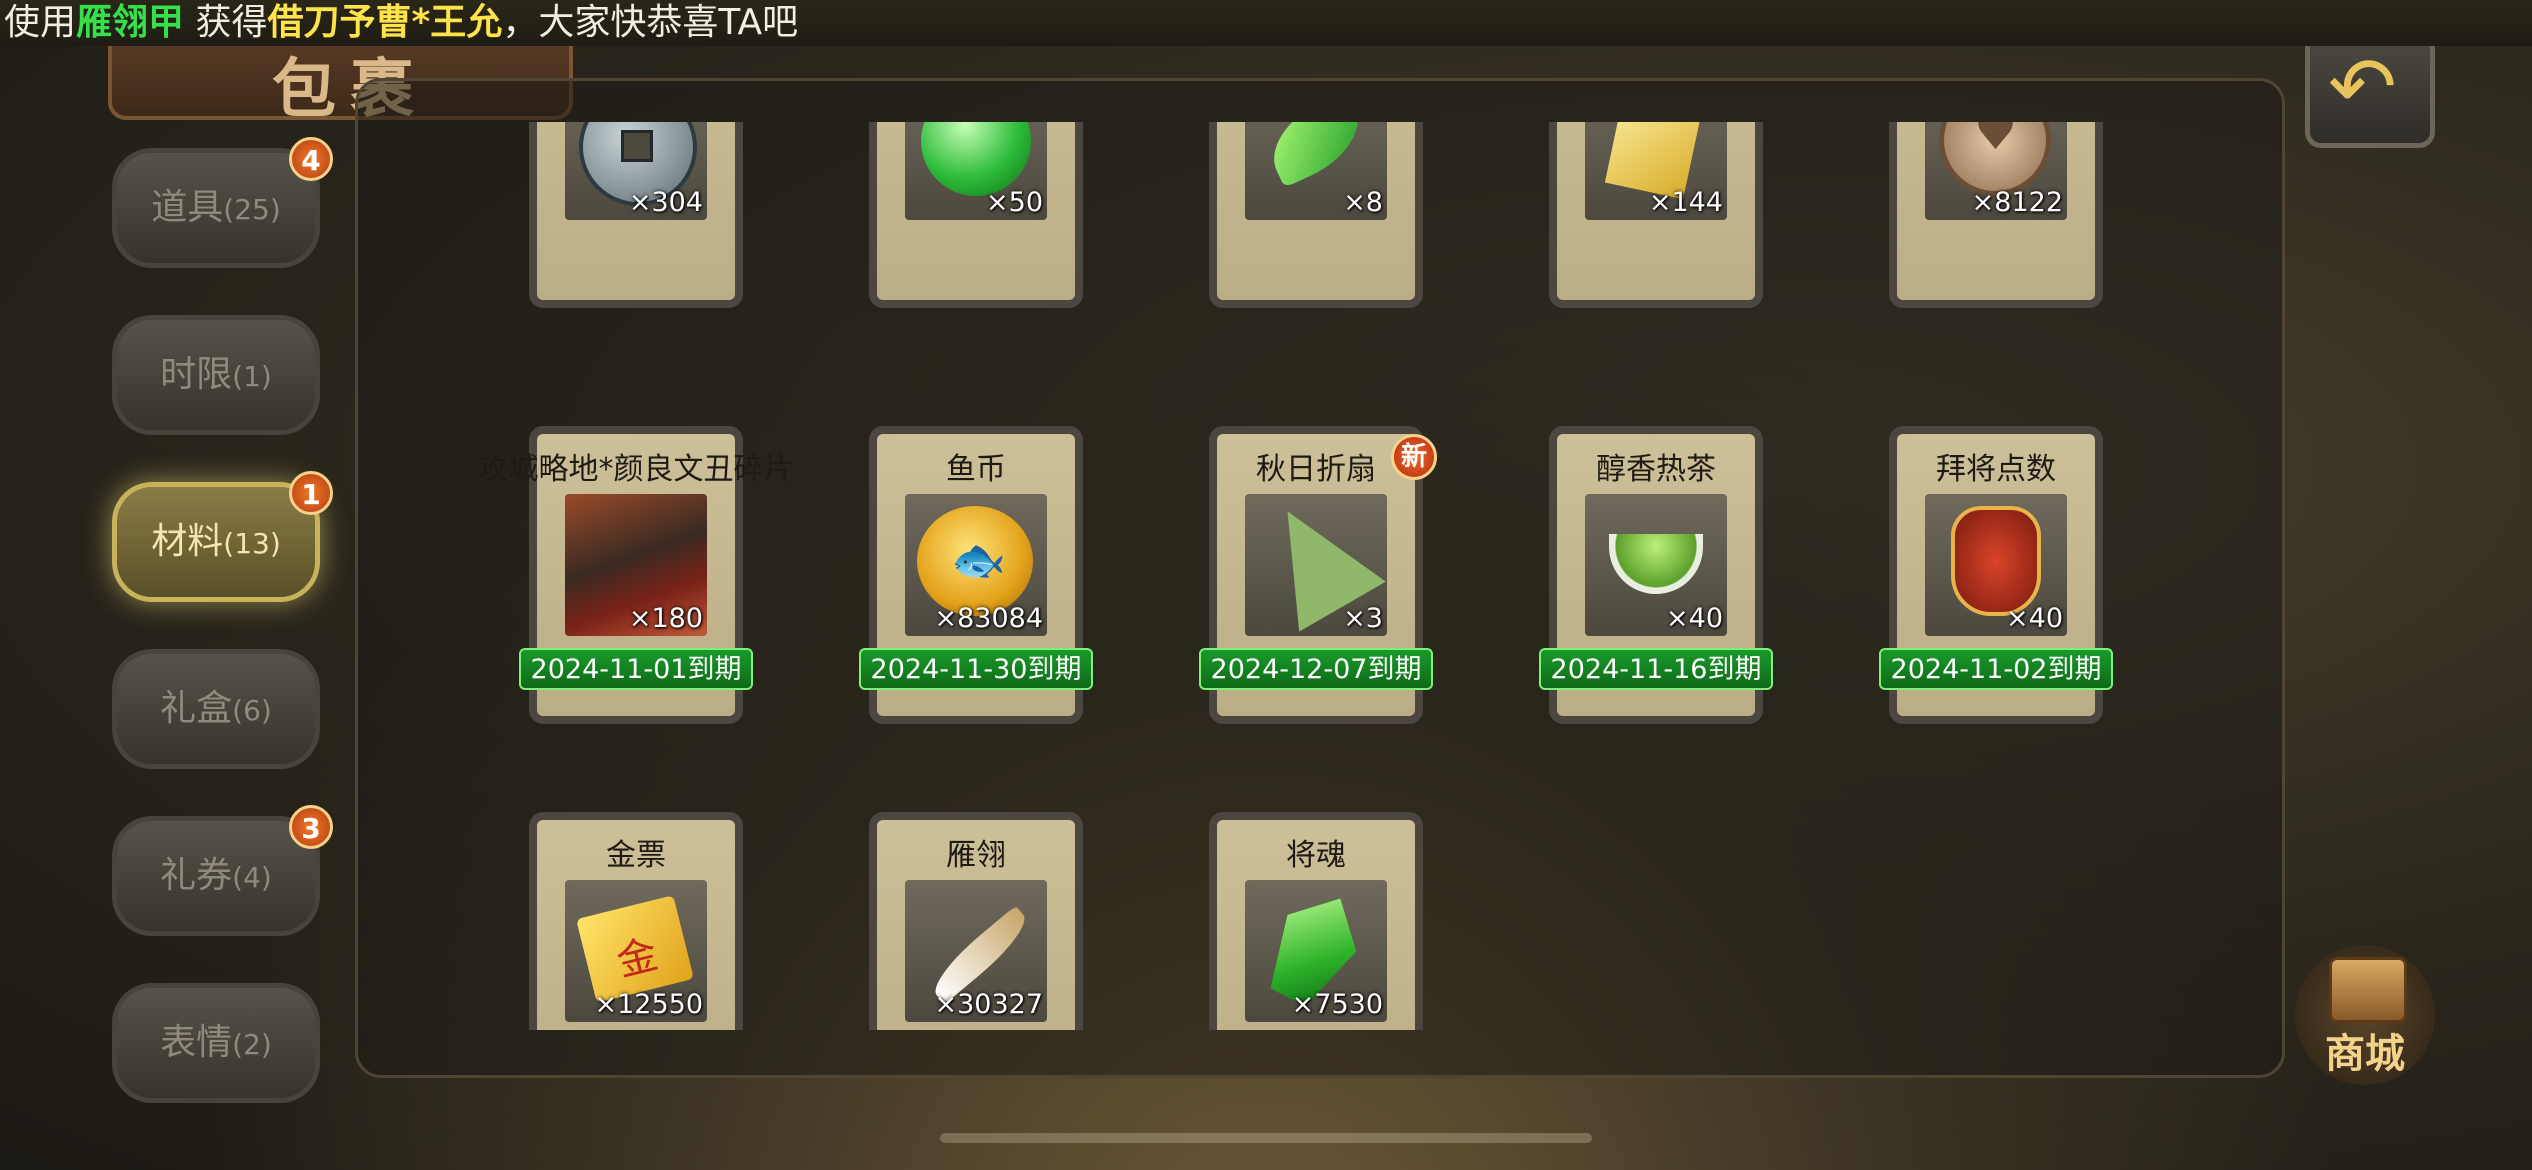  What do you see at coordinates (976, 669) in the screenshot?
I see `expiry-label: 2024-11-30到期` at bounding box center [976, 669].